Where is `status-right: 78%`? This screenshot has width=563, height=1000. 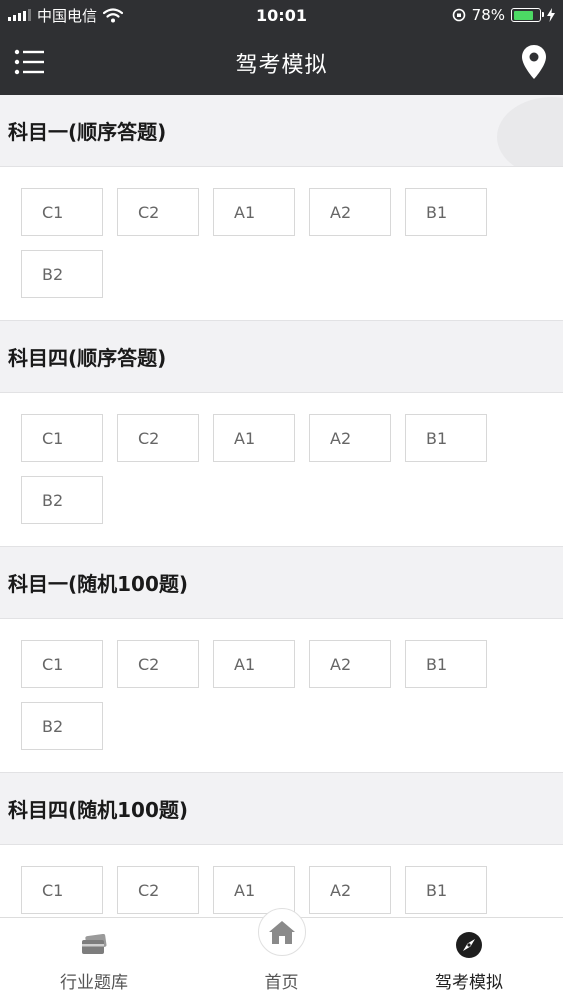
status-right: 78% is located at coordinates (503, 15).